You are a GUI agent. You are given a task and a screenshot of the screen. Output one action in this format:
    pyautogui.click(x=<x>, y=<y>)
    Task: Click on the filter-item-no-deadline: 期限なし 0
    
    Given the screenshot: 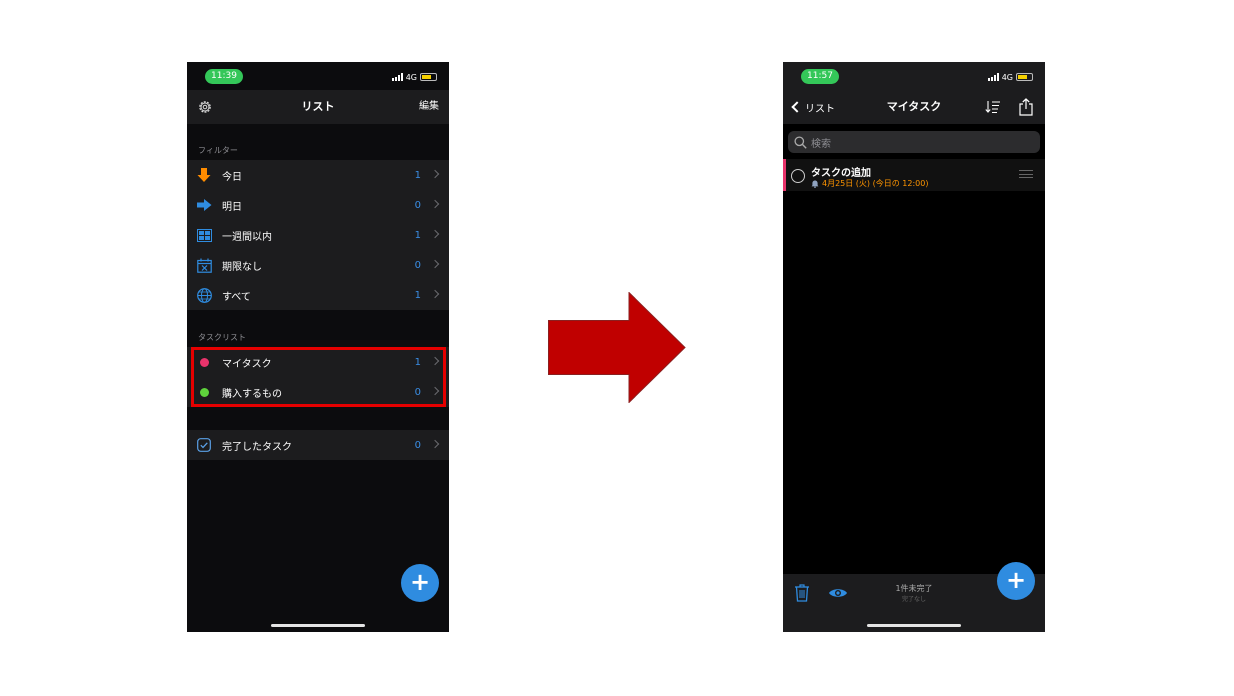 What is the action you would take?
    pyautogui.click(x=318, y=265)
    